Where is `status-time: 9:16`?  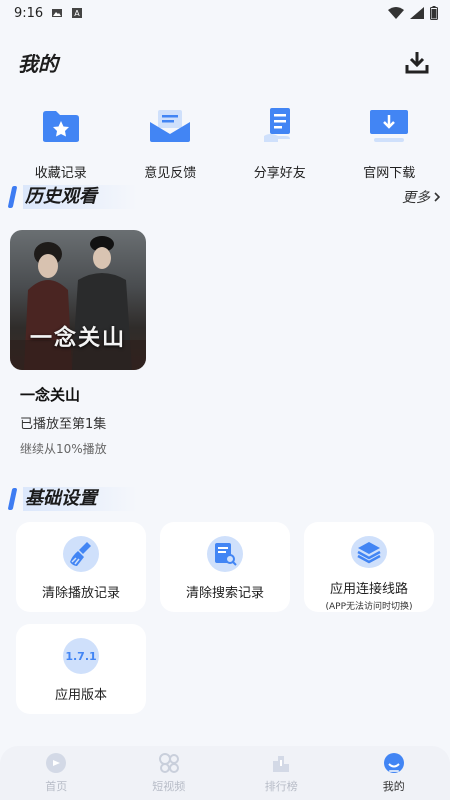 status-time: 9:16 is located at coordinates (29, 13).